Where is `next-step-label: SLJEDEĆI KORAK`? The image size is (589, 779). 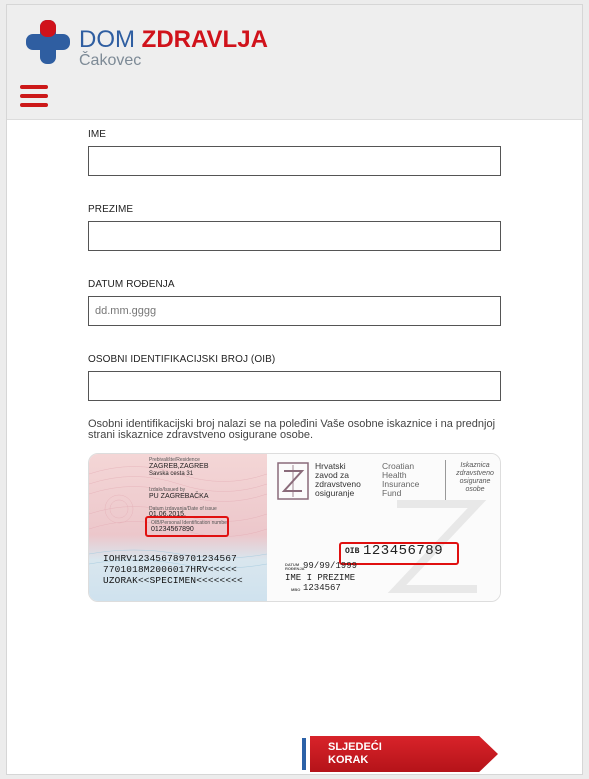
next-step-label: SLJEDEĆI KORAK is located at coordinates (355, 754).